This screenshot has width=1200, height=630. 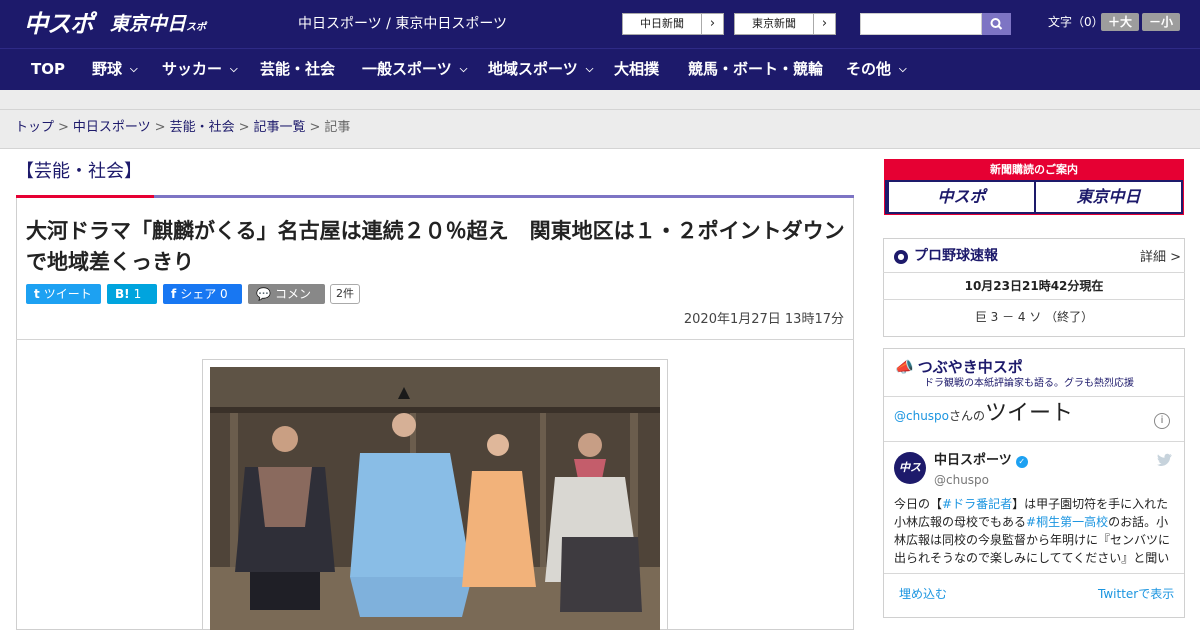 What do you see at coordinates (1160, 255) in the screenshot?
I see `baseball-detail-link: 詳細 >` at bounding box center [1160, 255].